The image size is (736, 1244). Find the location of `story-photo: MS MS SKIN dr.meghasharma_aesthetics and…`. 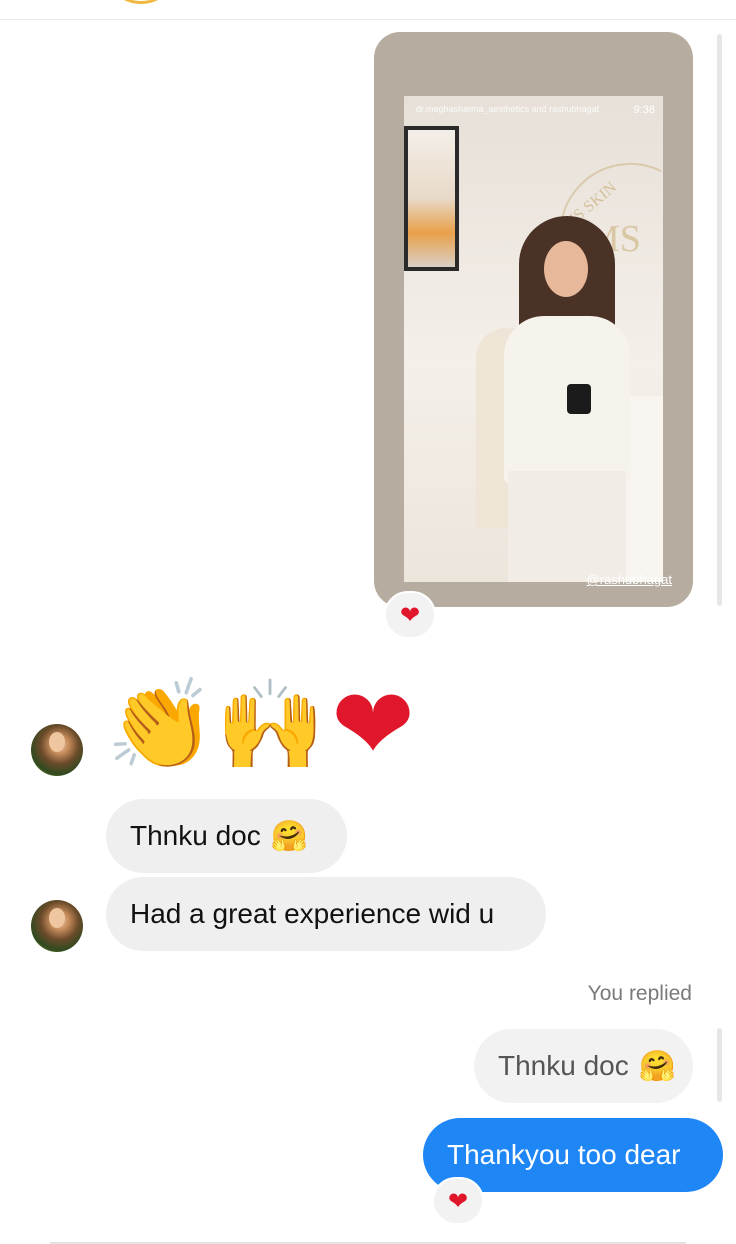

story-photo: MS MS SKIN dr.meghasharma_aesthetics and… is located at coordinates (533, 339).